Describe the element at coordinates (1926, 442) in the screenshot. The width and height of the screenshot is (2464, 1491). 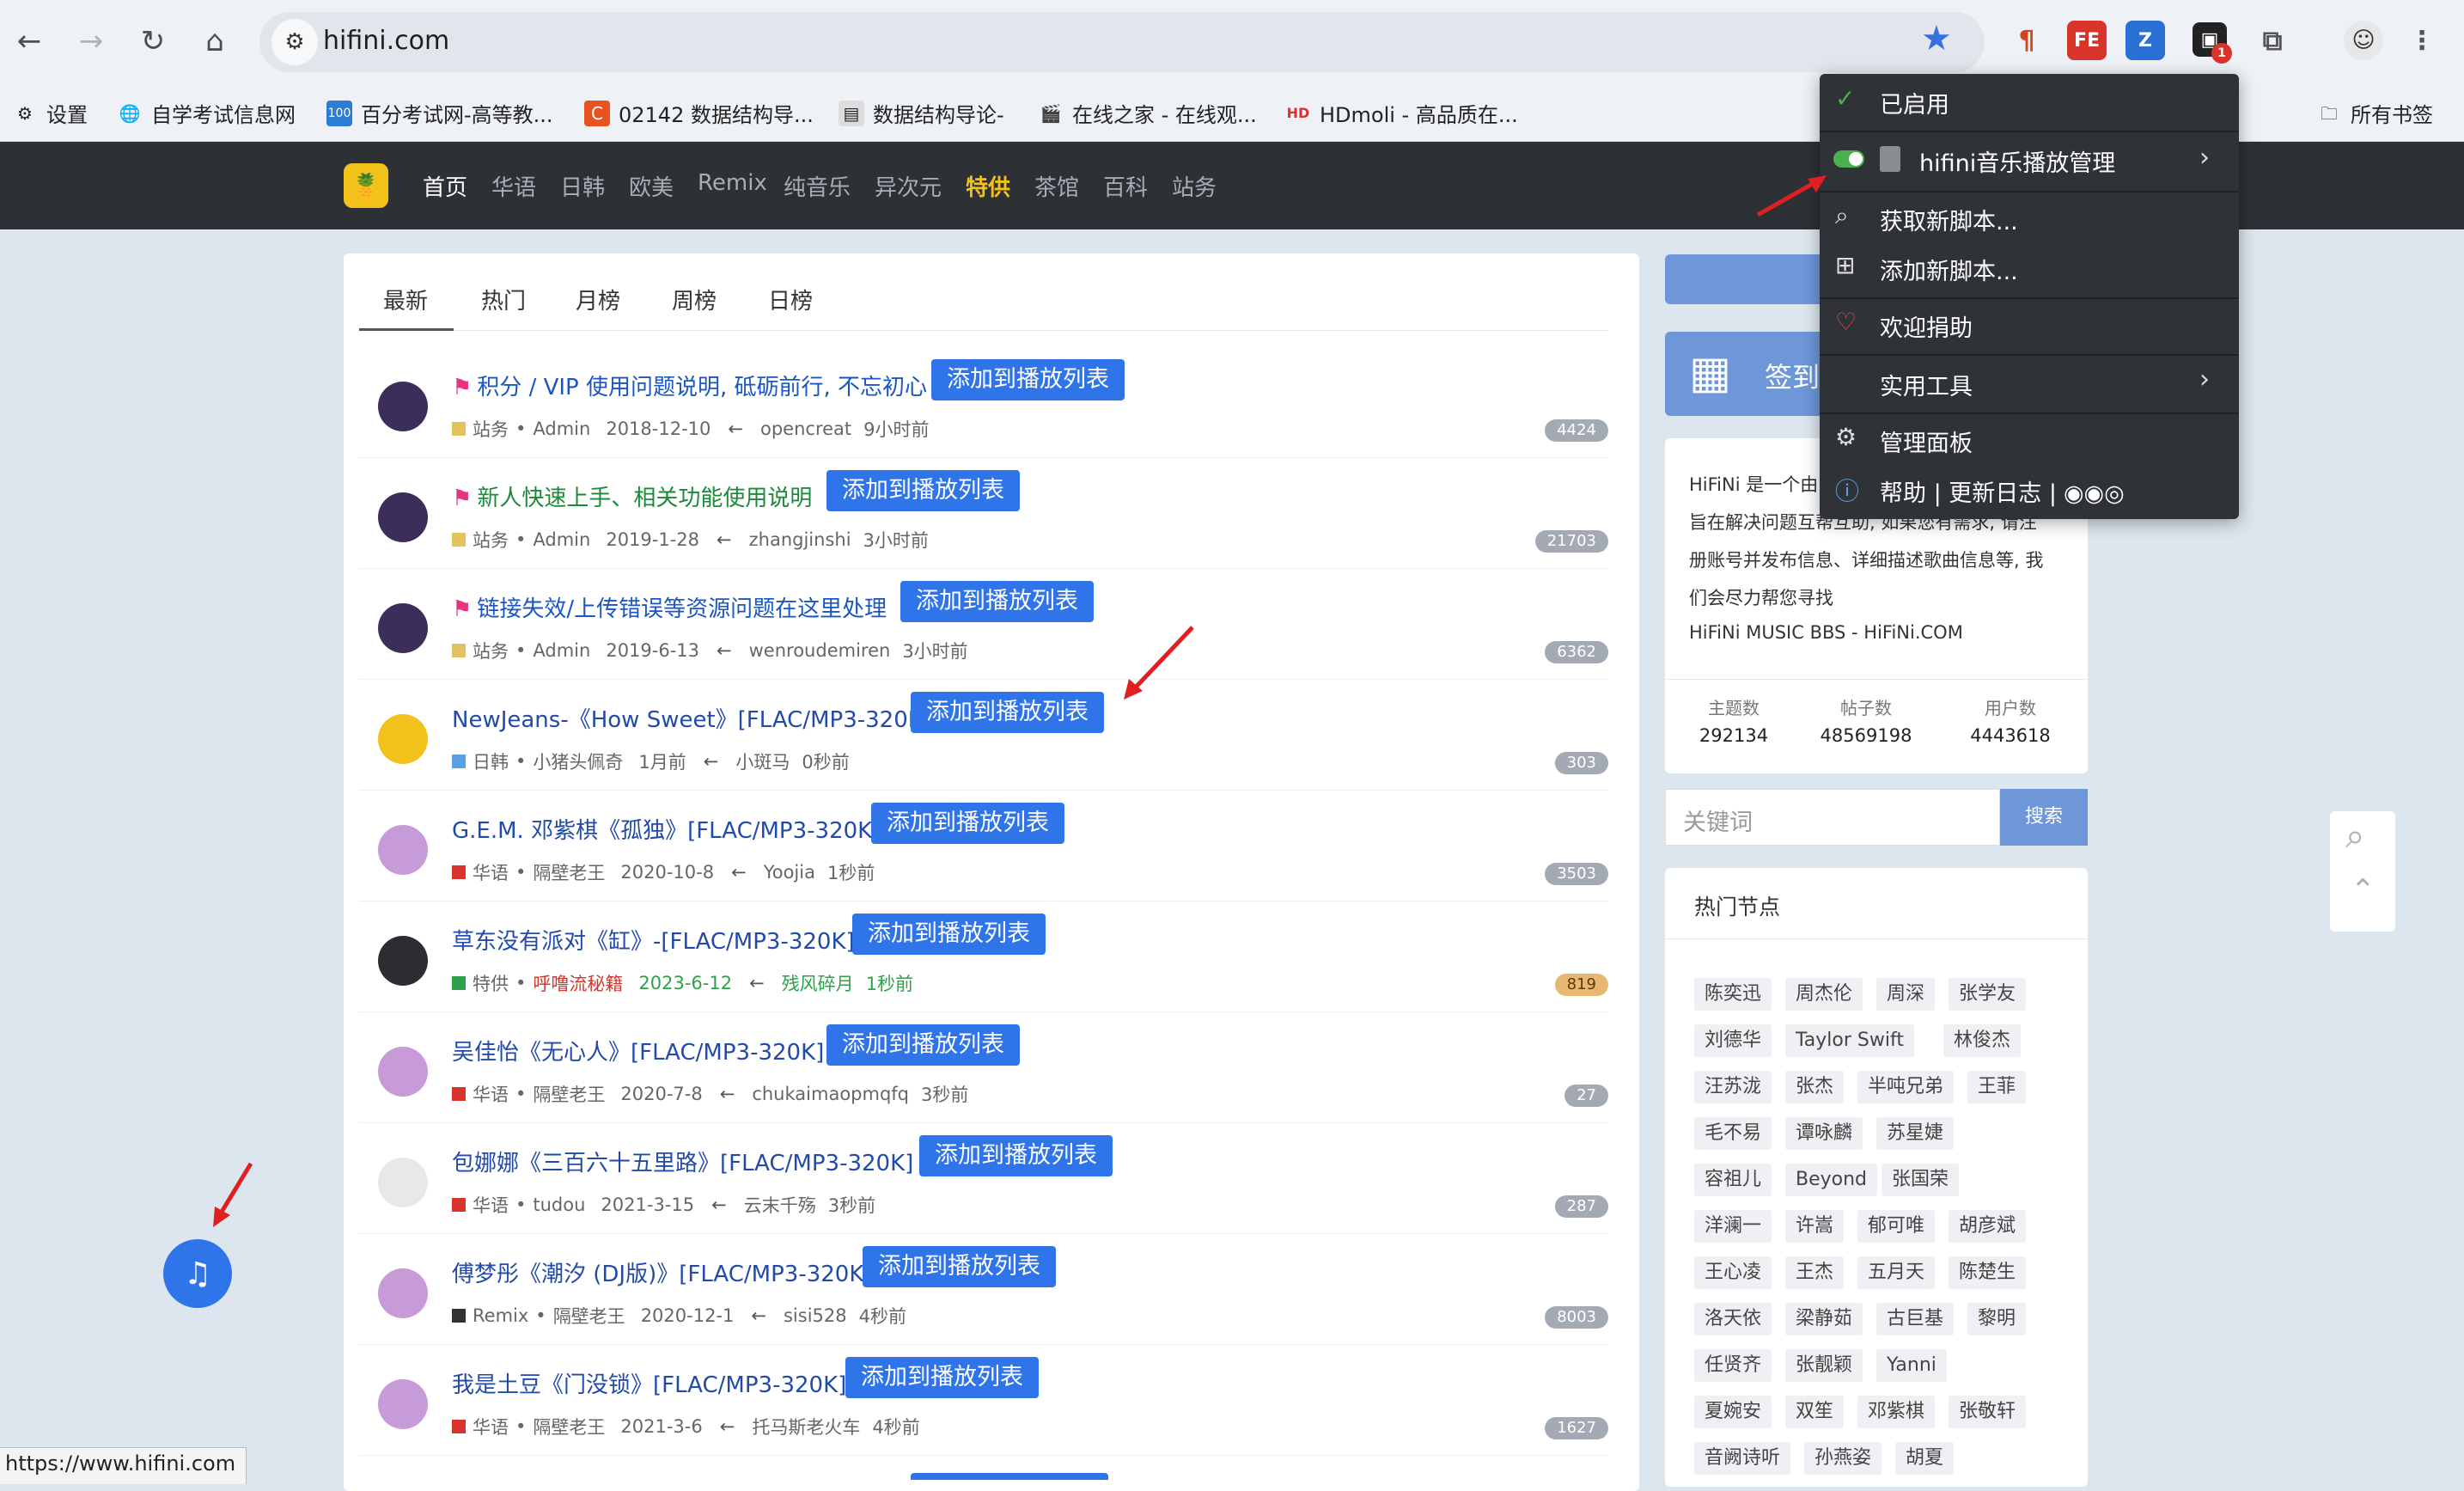
I see `menu-dashboard: 管理面板` at that location.